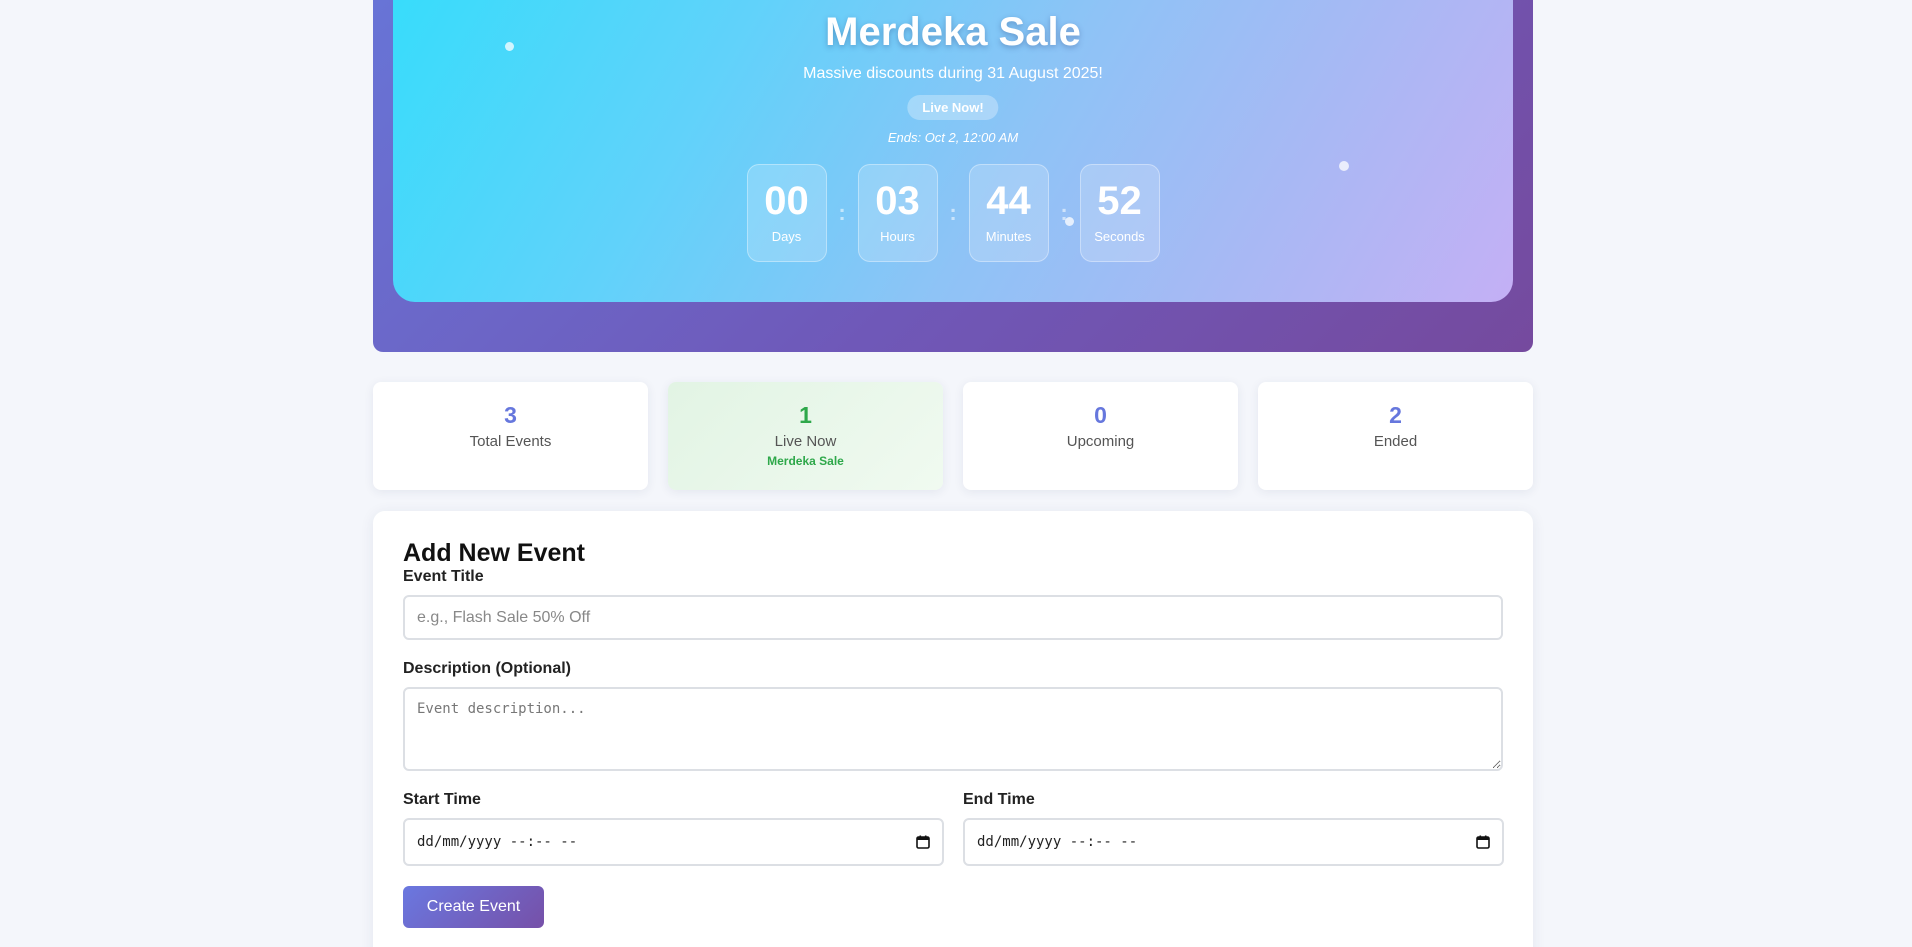 The height and width of the screenshot is (947, 1912). I want to click on create-event-button: Create Event, so click(473, 907).